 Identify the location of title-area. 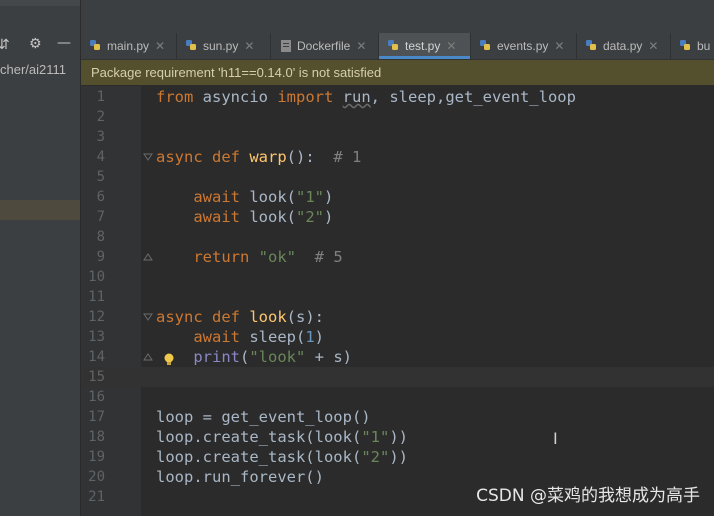
(397, 16).